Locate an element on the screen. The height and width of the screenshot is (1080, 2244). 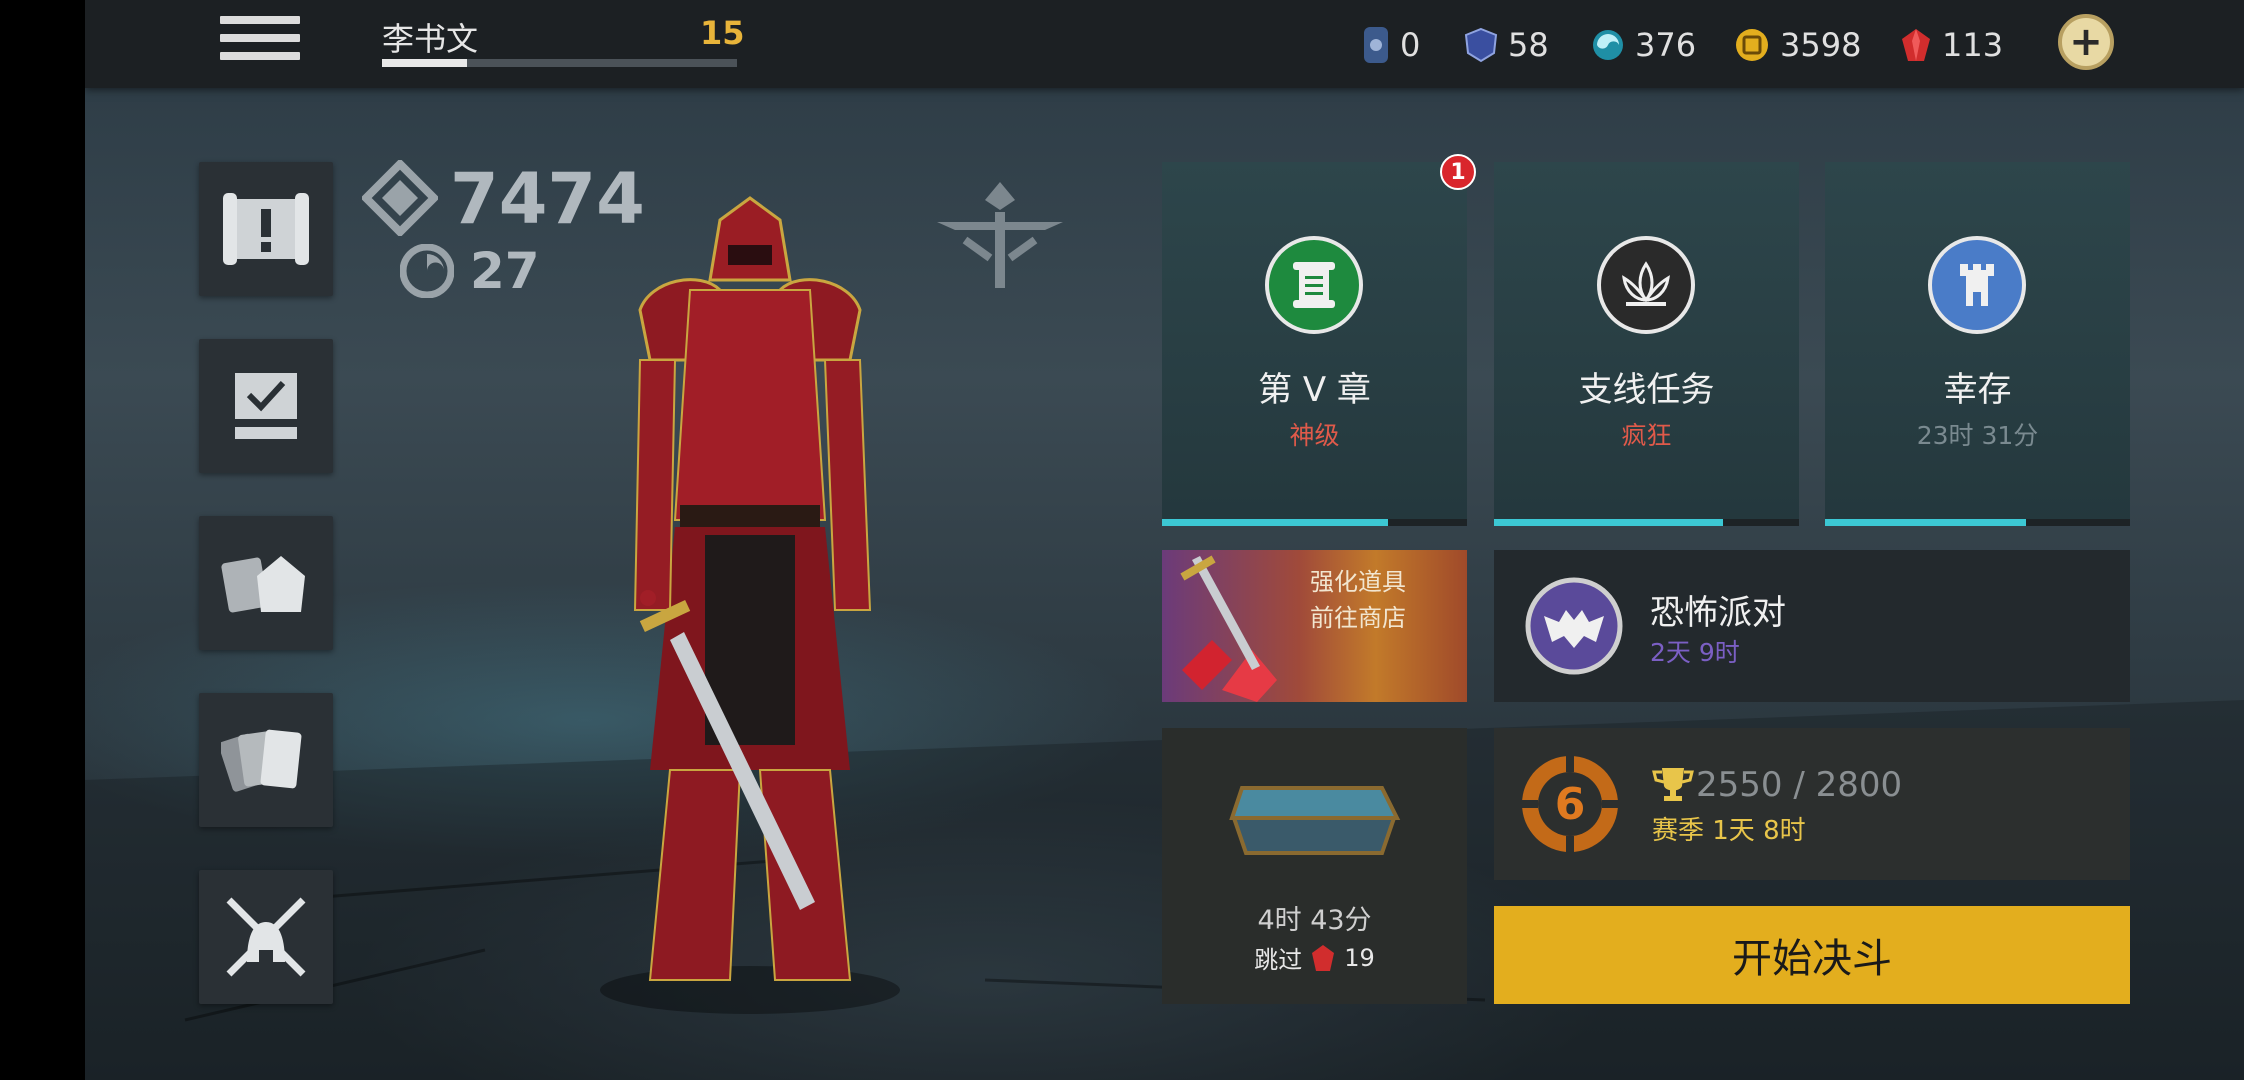
chest-skip-label: 跳过 is located at coordinates (1278, 960).